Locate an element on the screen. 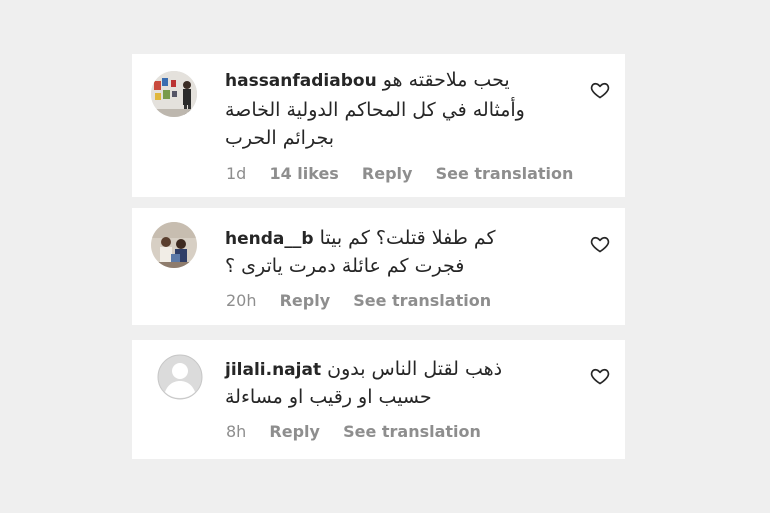 This screenshot has width=770, height=513. comment-line: henda__b كم طفلا قتلت؟ كم بيتا is located at coordinates (360, 238).